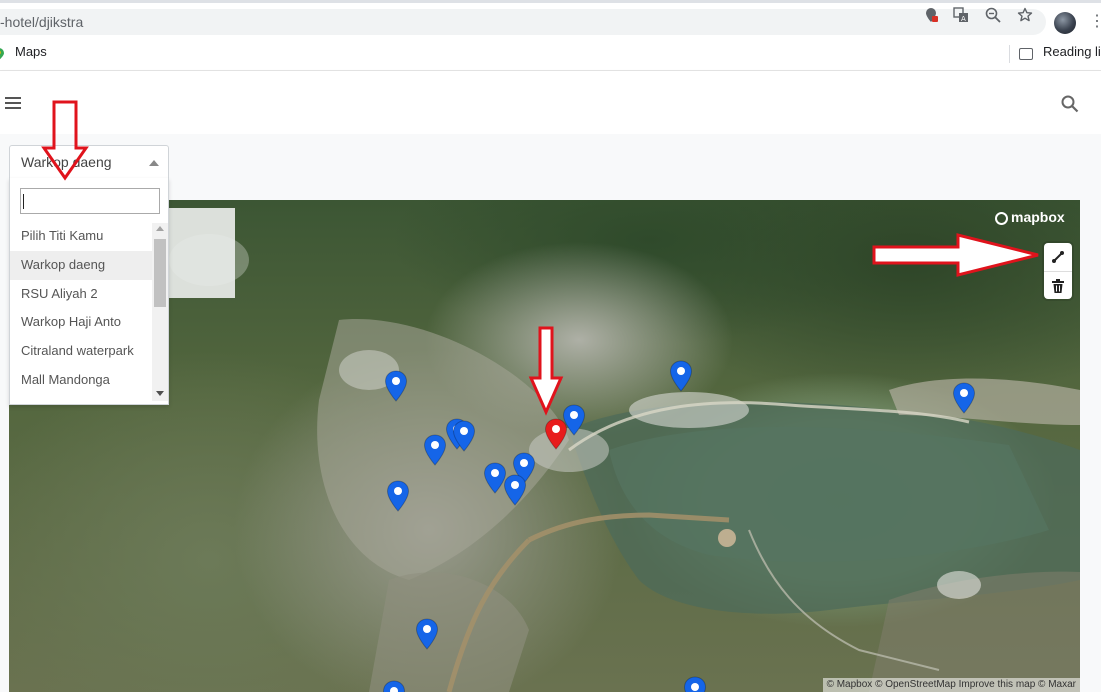 The height and width of the screenshot is (692, 1101). I want to click on option-item: RSU Aliyah 2, so click(81, 294).